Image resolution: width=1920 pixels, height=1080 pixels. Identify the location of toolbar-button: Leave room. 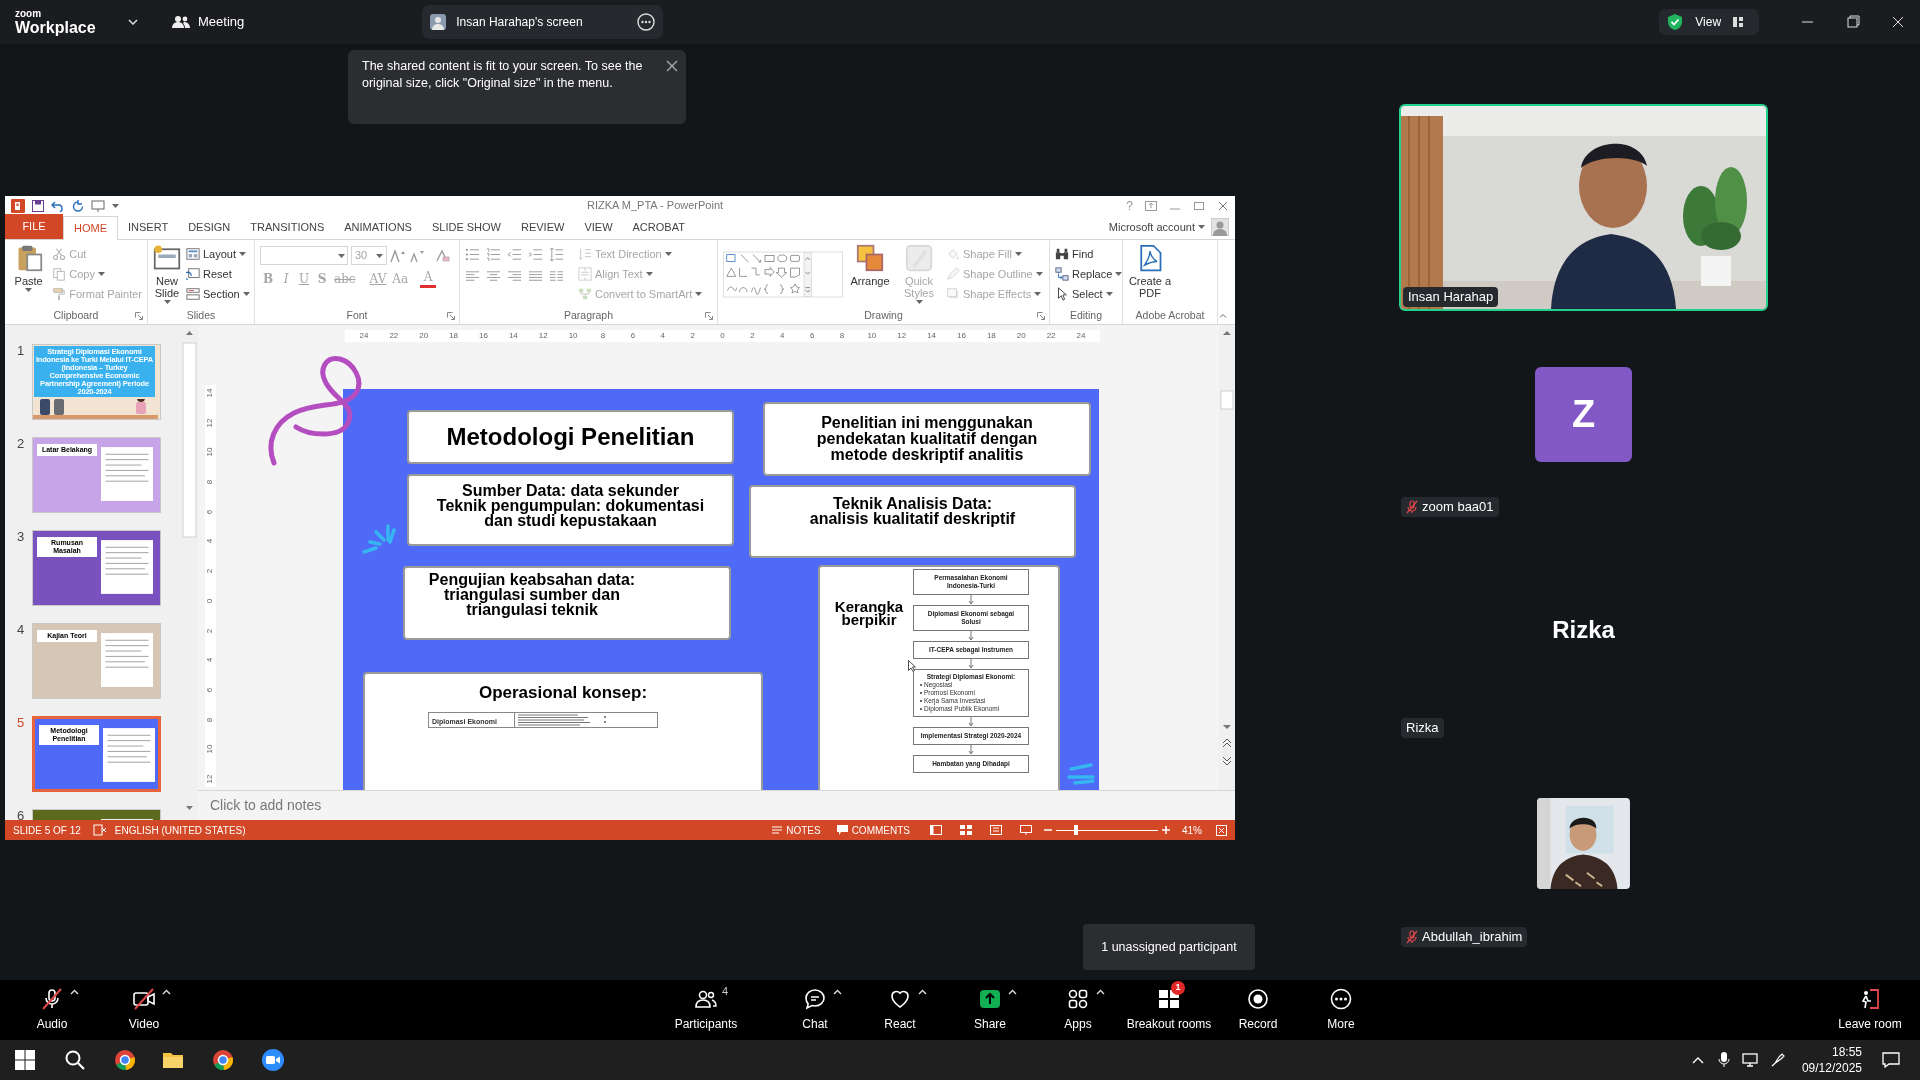
(1870, 1010).